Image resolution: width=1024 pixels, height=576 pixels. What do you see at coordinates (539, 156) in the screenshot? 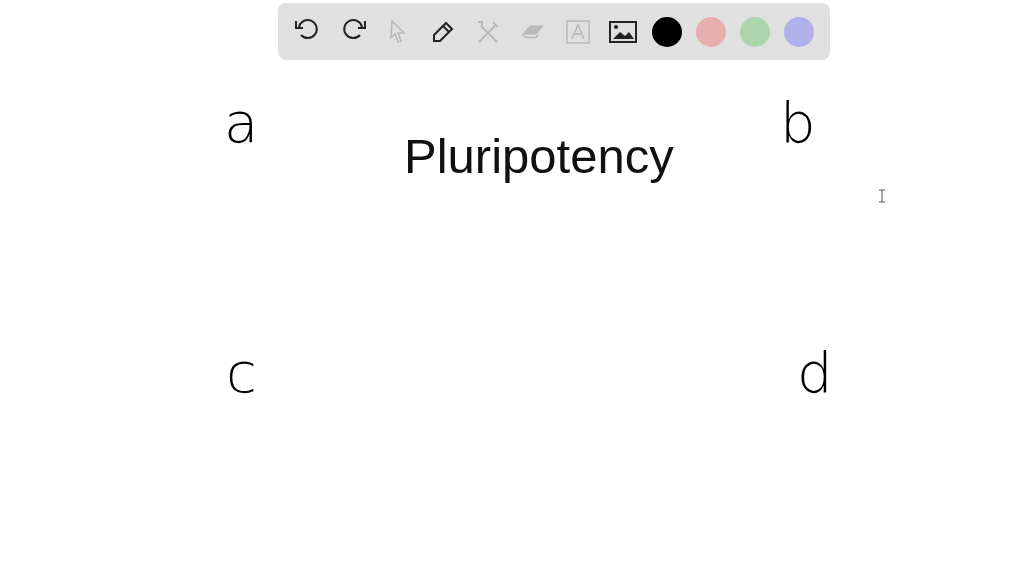
I see `canvas-title: Pluripotency` at bounding box center [539, 156].